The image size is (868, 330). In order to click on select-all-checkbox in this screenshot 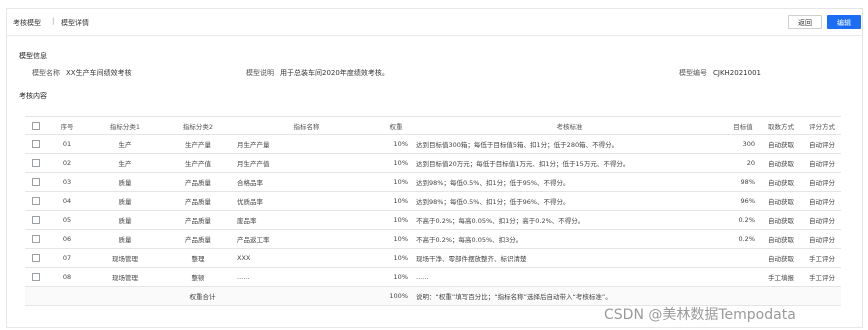, I will do `click(36, 125)`.